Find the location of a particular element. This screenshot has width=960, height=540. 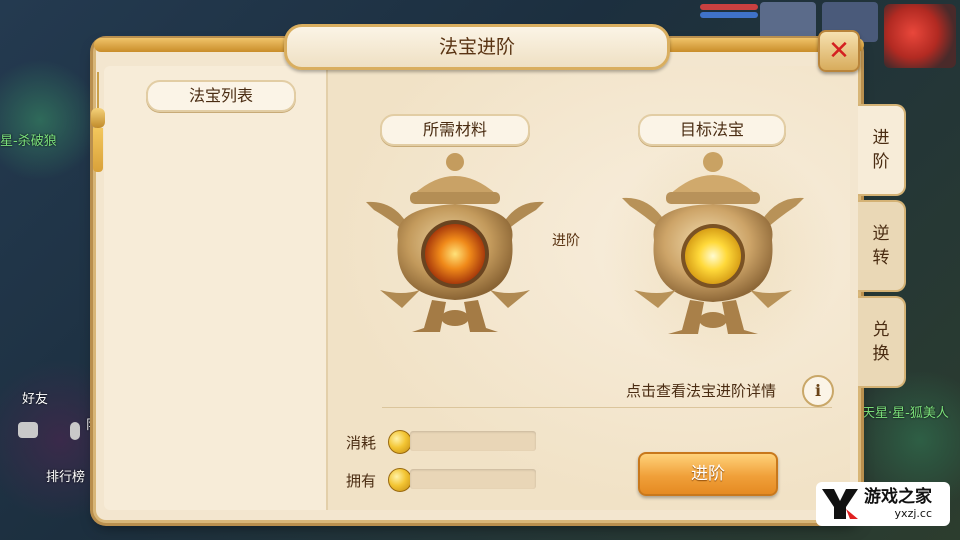

watermark-url: yxzj.cc is located at coordinates (913, 513).